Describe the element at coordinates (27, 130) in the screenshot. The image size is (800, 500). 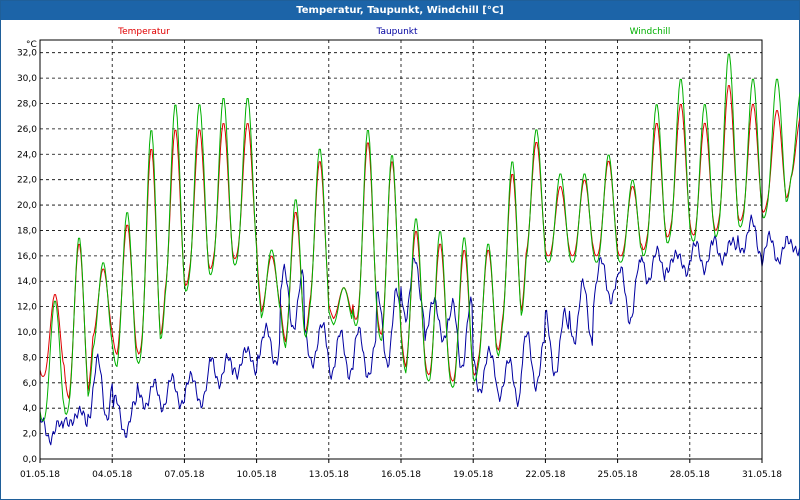
I see `y-tick-label: 26,0` at that location.